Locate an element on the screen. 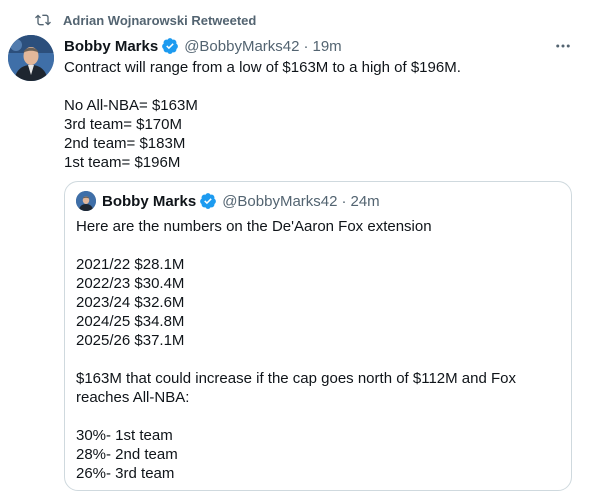 This screenshot has width=589, height=502. quoted-author-name: Bobby Marks is located at coordinates (149, 201).